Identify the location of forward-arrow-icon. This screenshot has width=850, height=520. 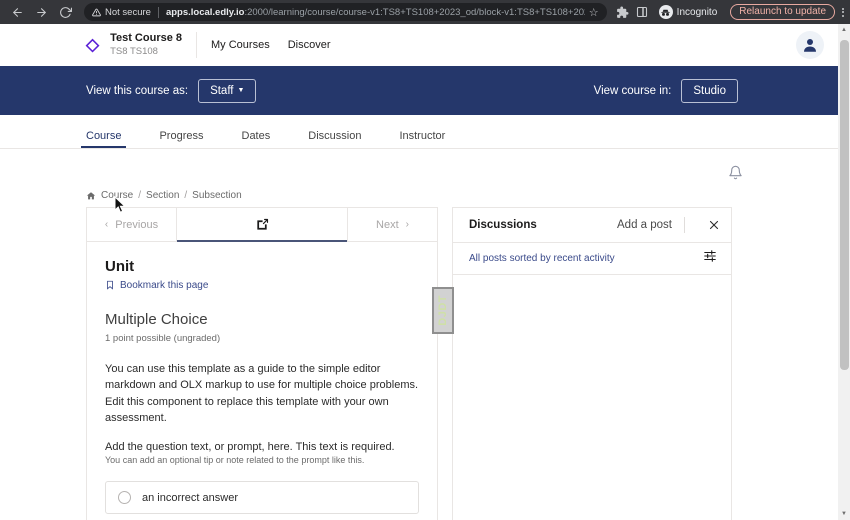
(41, 12).